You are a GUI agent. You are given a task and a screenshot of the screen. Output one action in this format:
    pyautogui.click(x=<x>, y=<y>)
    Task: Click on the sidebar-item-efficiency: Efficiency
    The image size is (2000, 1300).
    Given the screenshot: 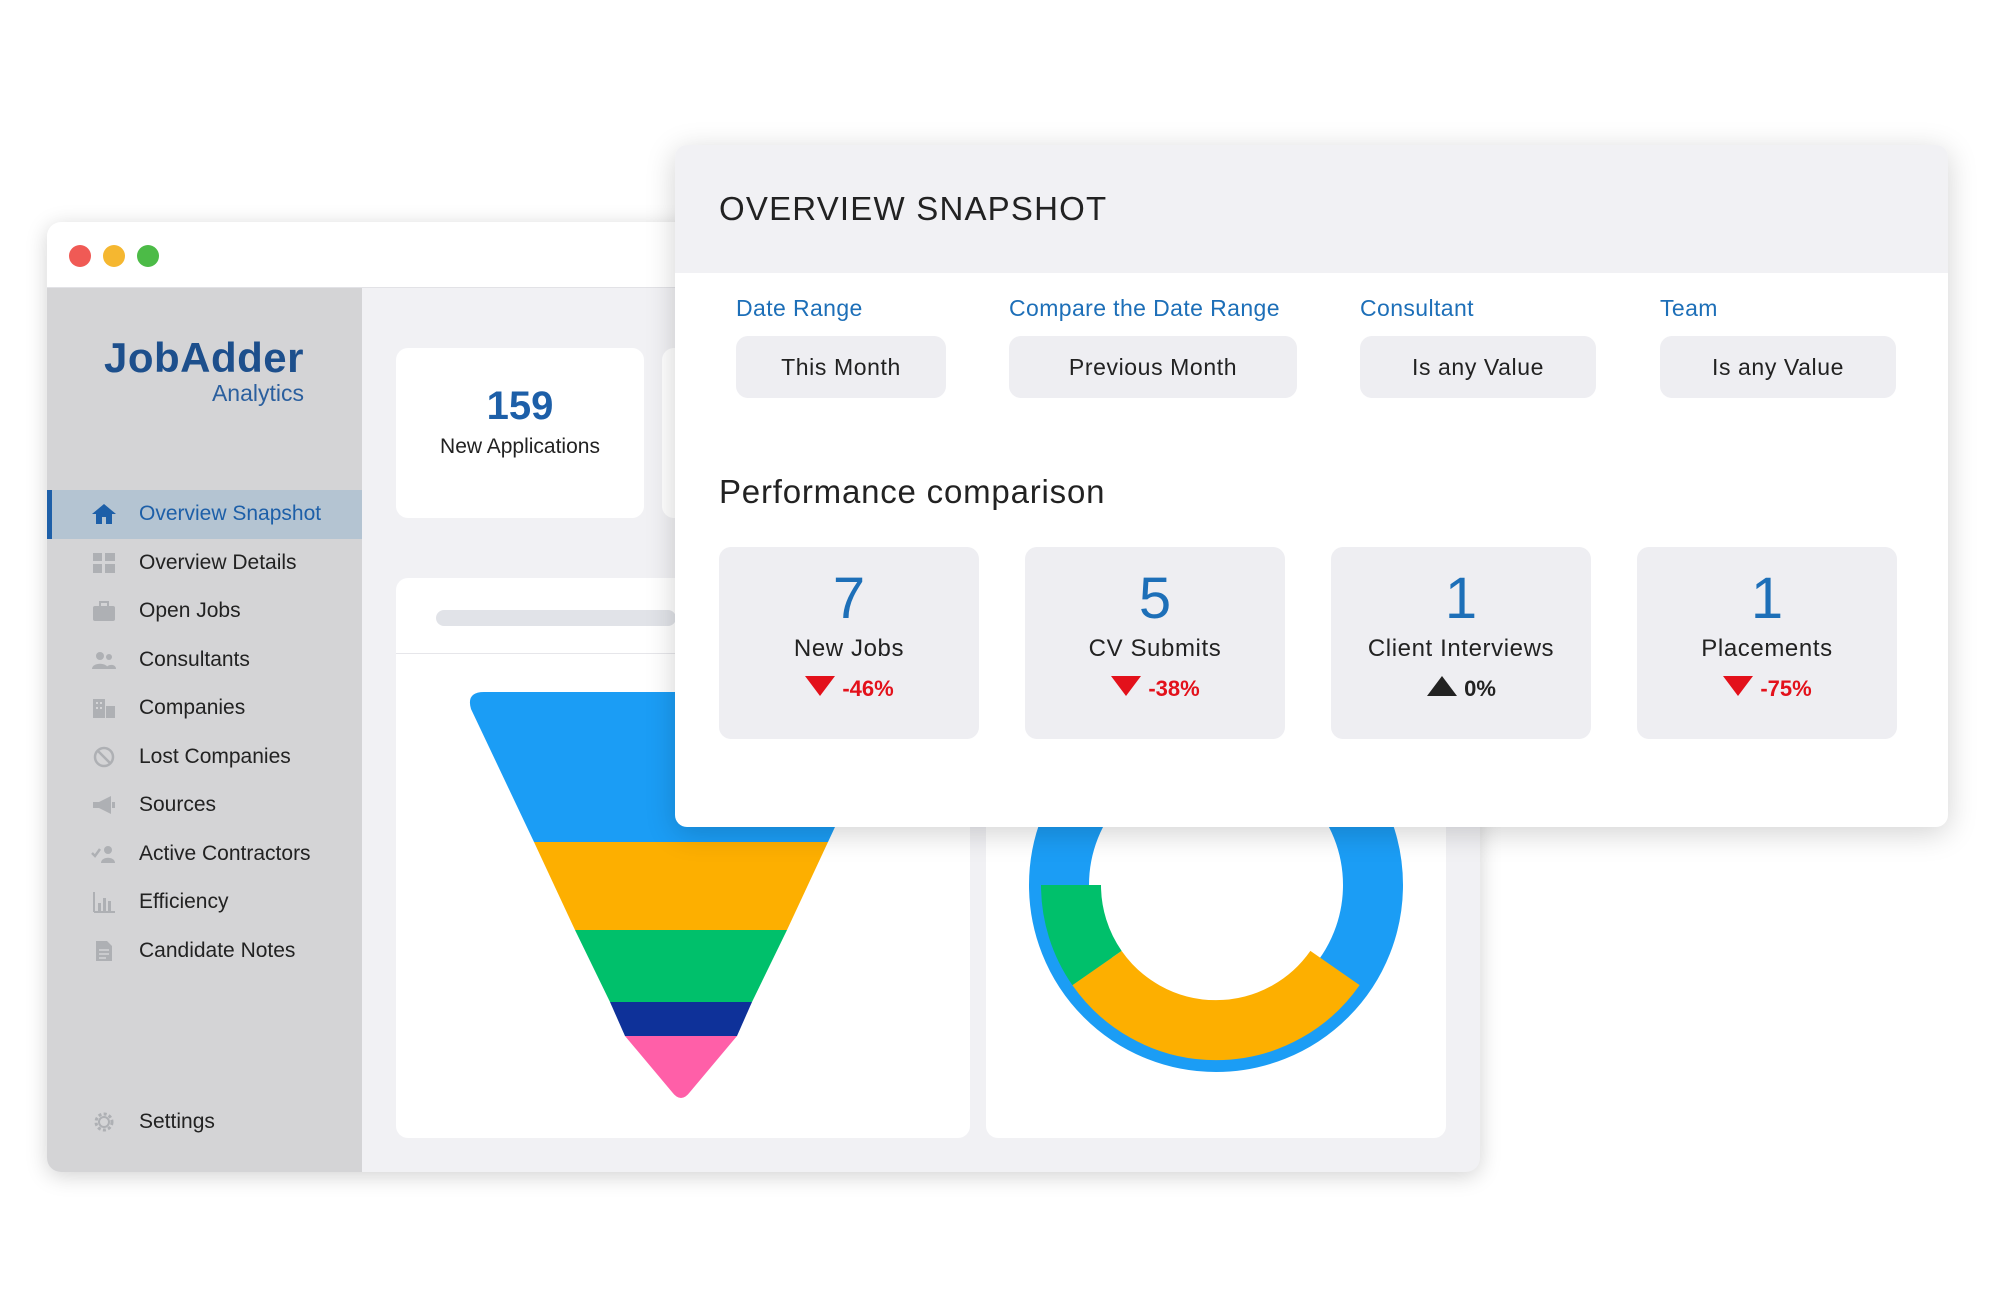 What is the action you would take?
    pyautogui.click(x=204, y=902)
    